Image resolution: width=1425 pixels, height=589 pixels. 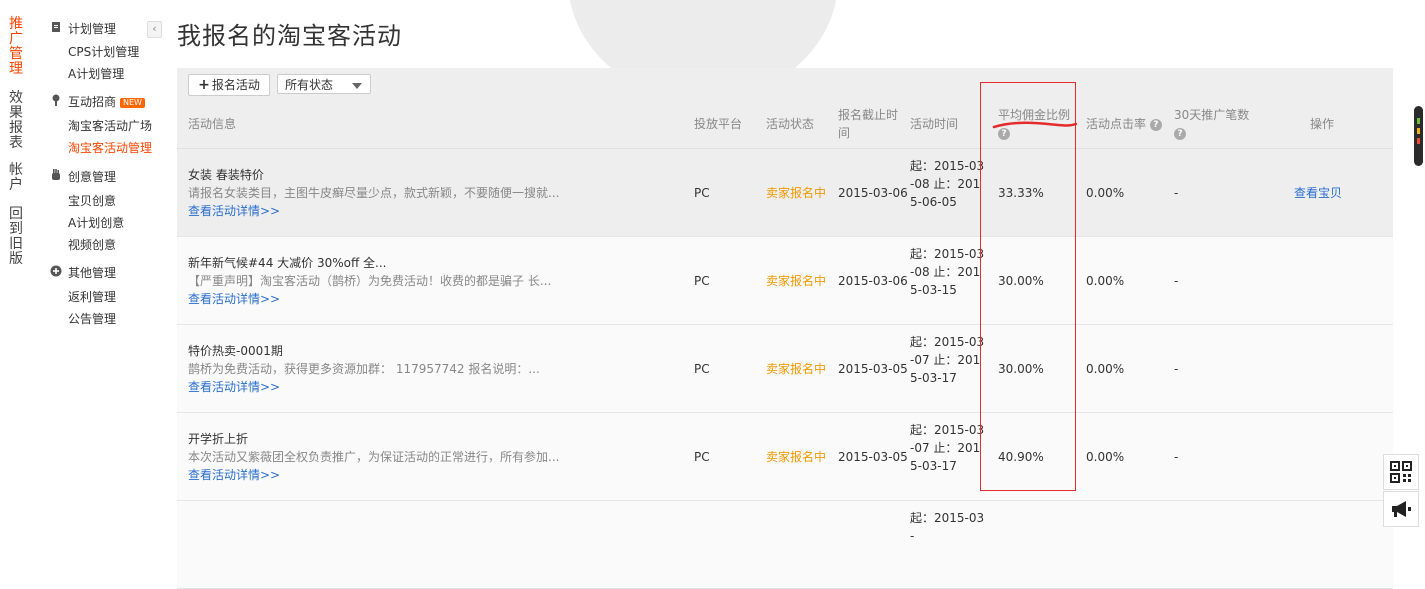 What do you see at coordinates (235, 351) in the screenshot?
I see `activity-title: 特价热卖-0001期` at bounding box center [235, 351].